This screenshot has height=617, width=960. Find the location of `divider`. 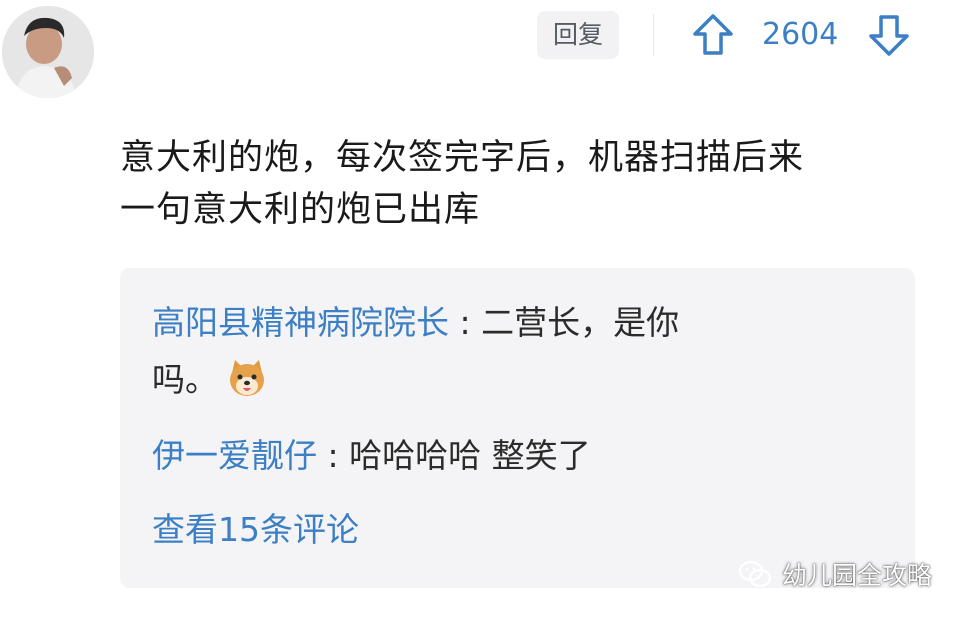

divider is located at coordinates (653, 35).